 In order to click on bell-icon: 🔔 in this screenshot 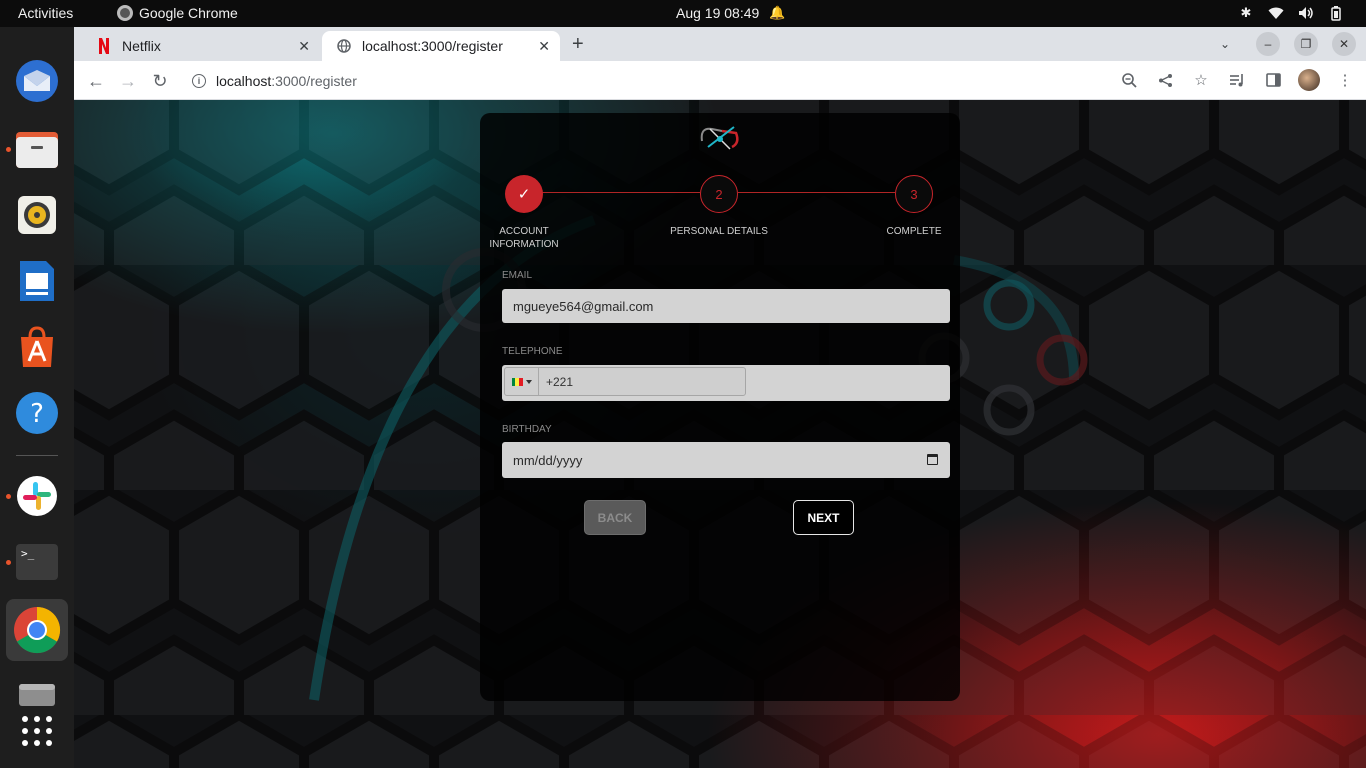, I will do `click(777, 12)`.